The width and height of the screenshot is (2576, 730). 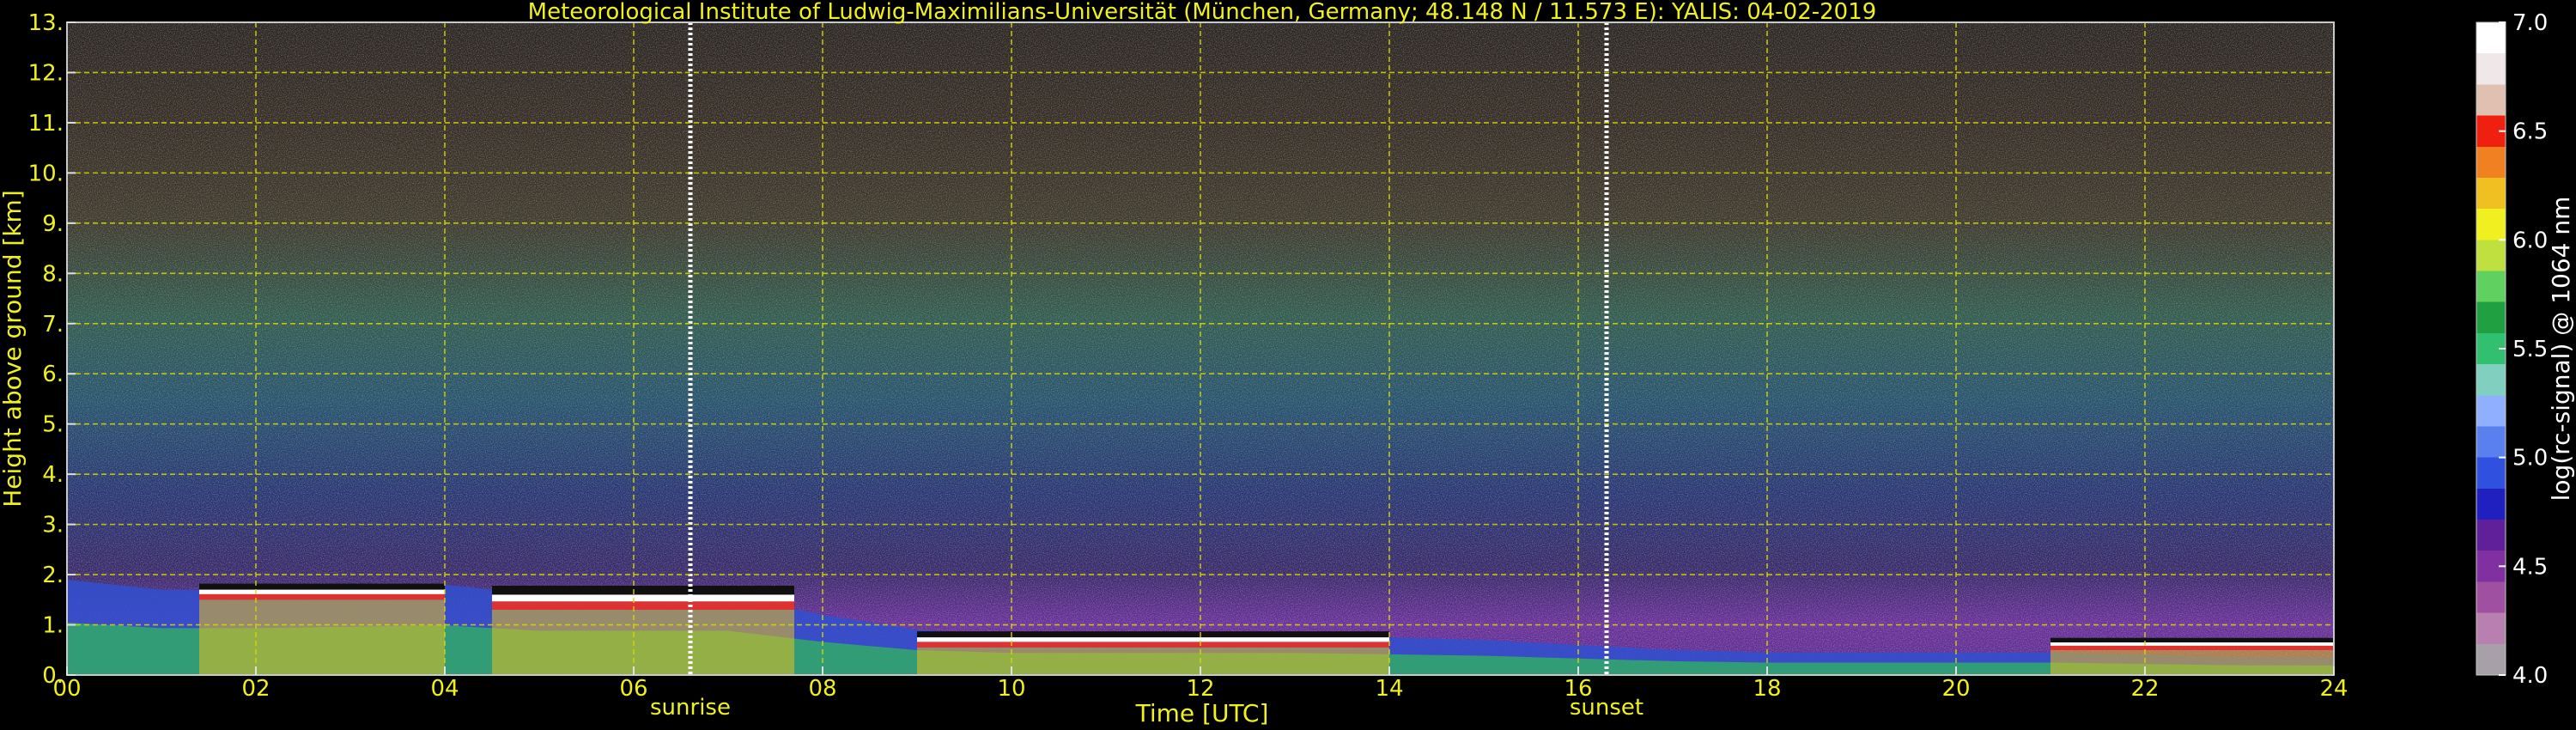 I want to click on annotation-sunset: sunset, so click(x=1606, y=708).